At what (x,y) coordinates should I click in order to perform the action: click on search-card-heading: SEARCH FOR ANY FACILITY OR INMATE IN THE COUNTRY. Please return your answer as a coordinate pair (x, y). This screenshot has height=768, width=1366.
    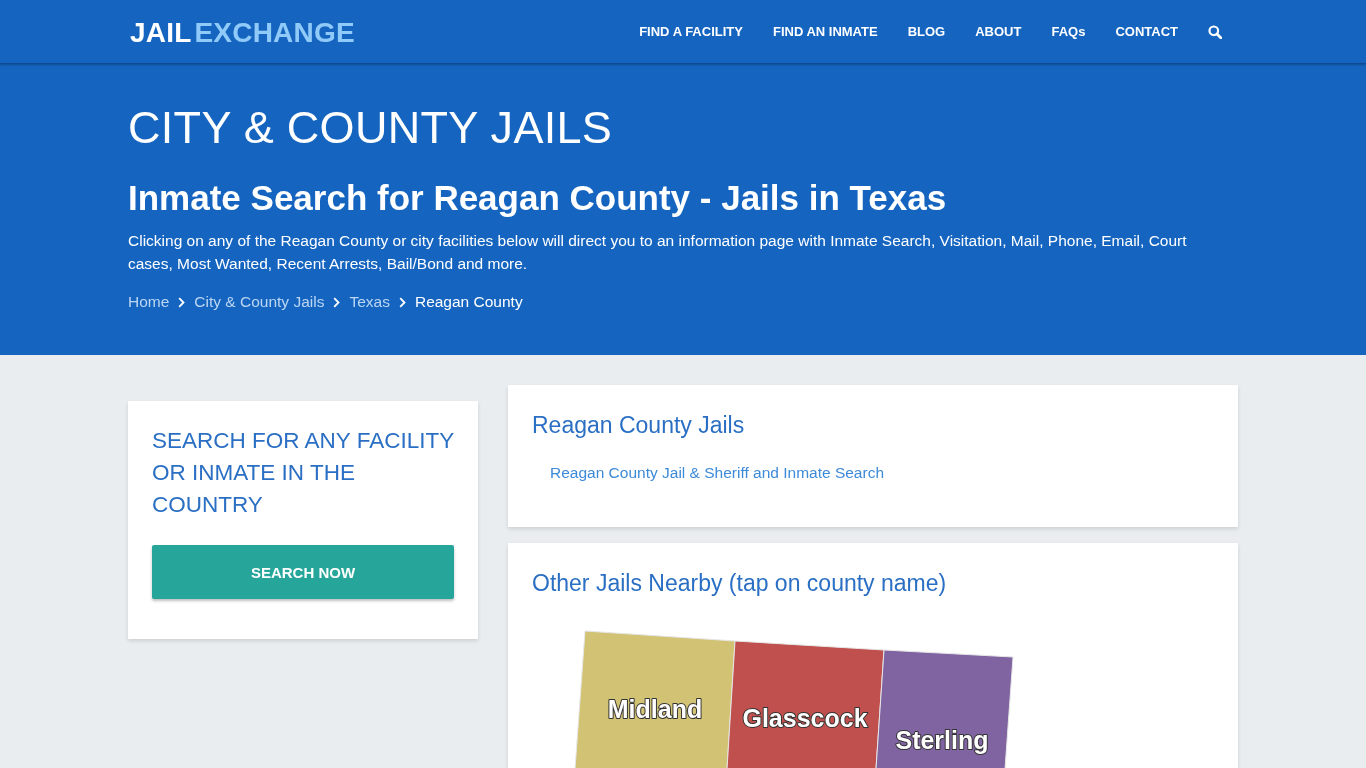
    Looking at the image, I should click on (303, 473).